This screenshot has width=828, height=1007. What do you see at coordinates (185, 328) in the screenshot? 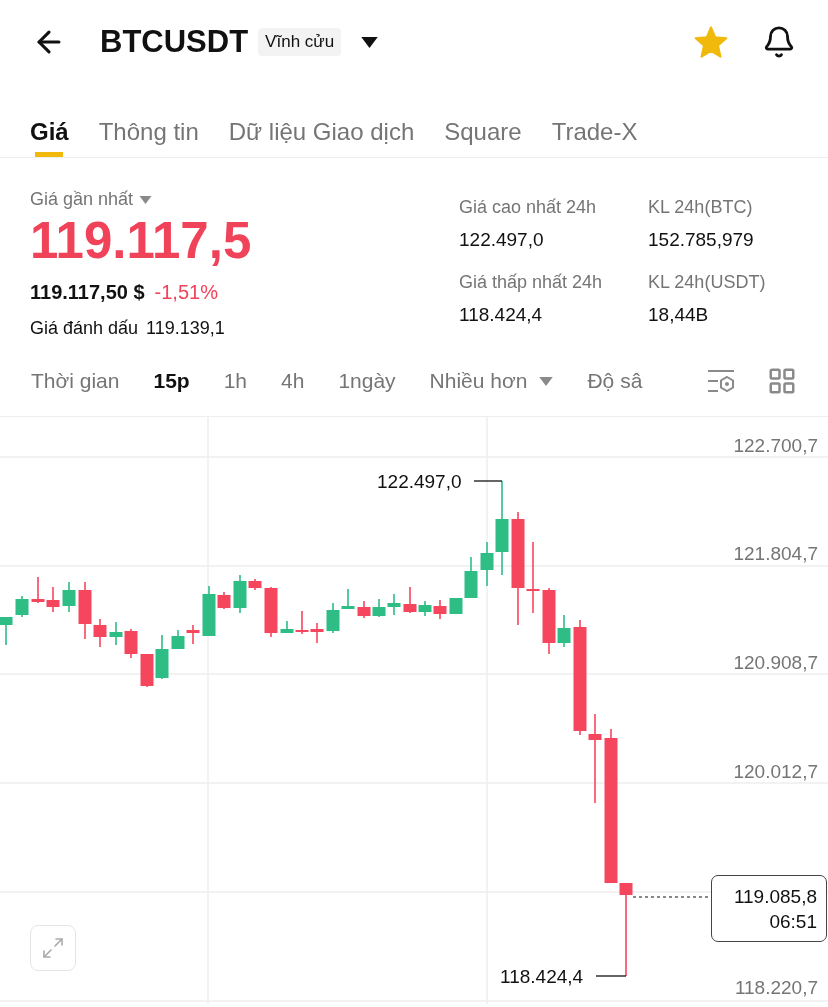
I see `mark-price: 119.139,1` at bounding box center [185, 328].